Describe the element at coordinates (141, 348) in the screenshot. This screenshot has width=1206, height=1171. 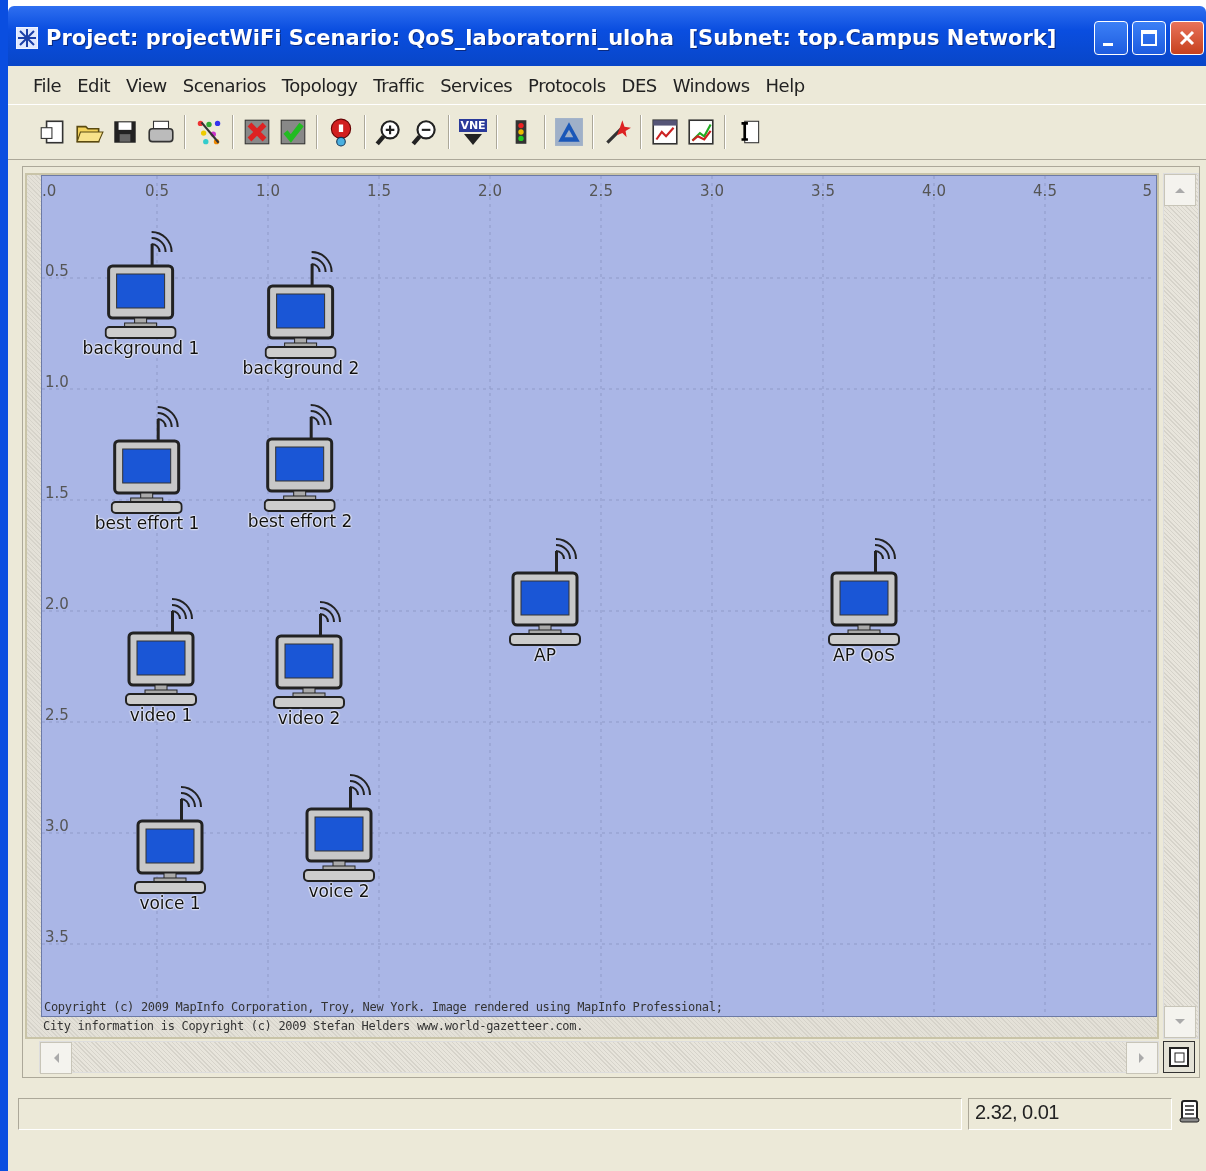
I see `node-label: background 1` at that location.